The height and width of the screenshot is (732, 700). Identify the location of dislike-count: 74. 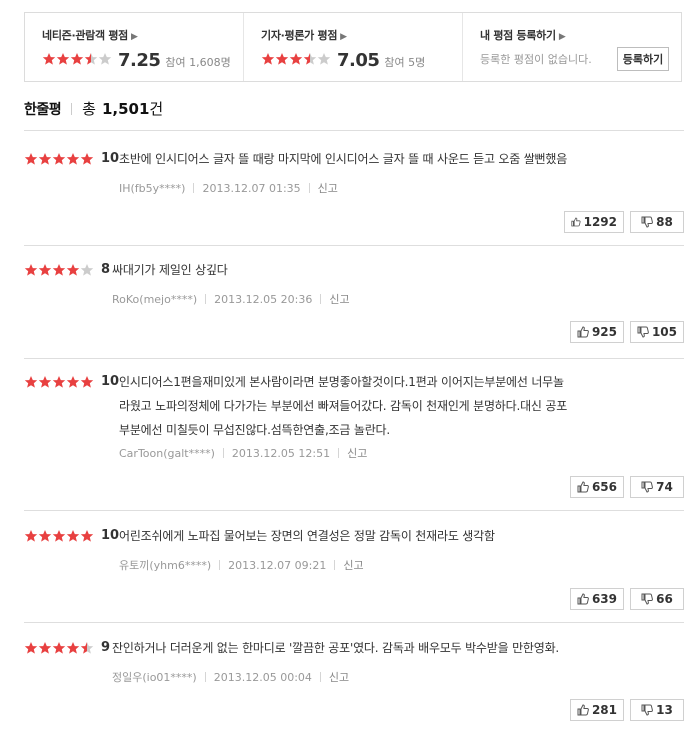
(664, 487).